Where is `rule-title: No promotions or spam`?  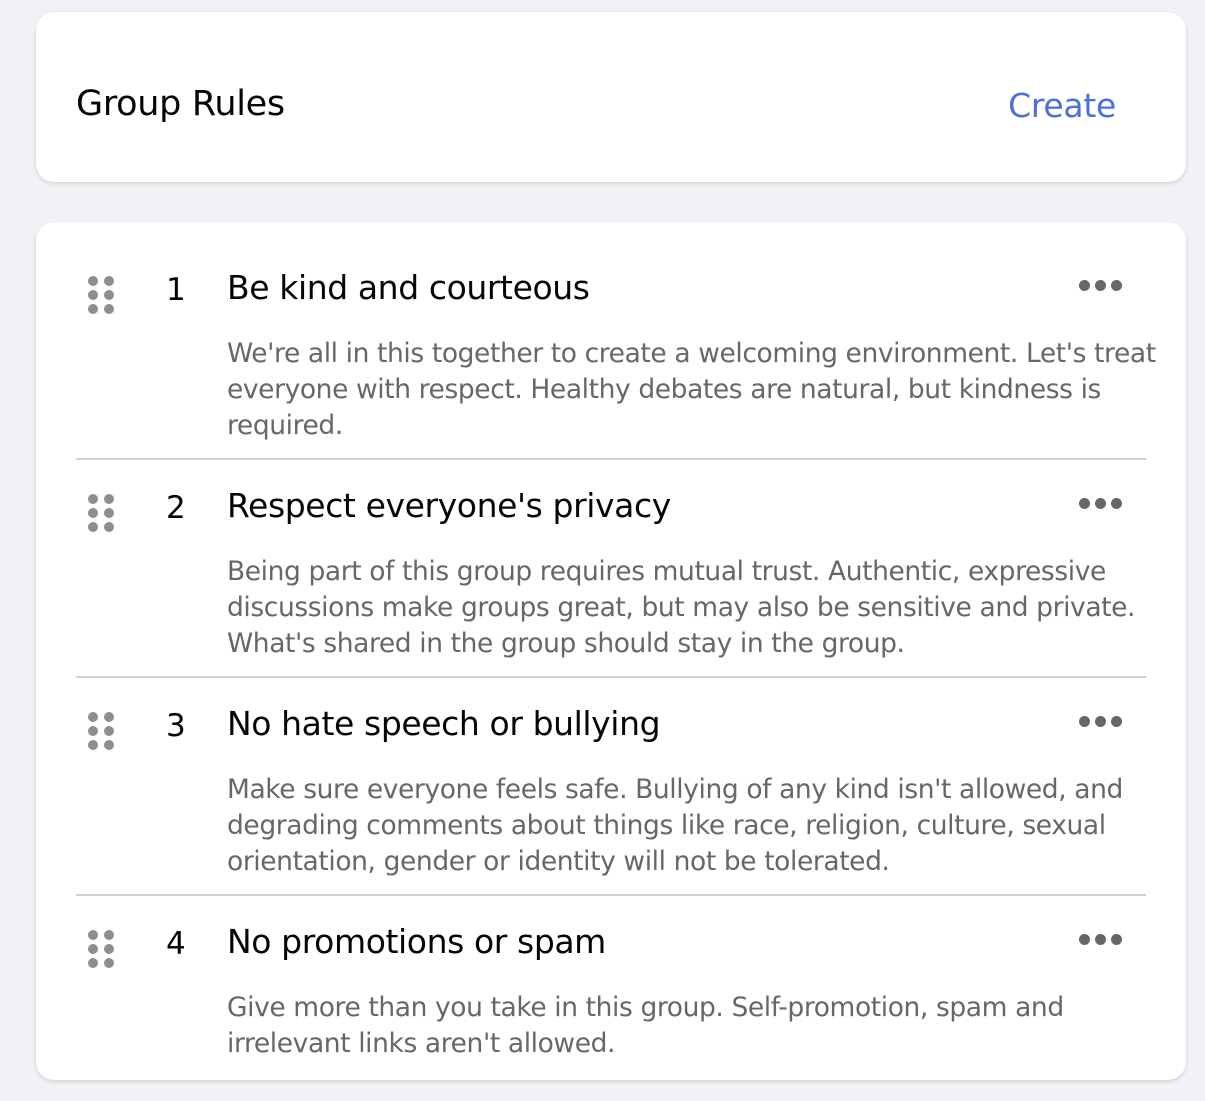 rule-title: No promotions or spam is located at coordinates (416, 941).